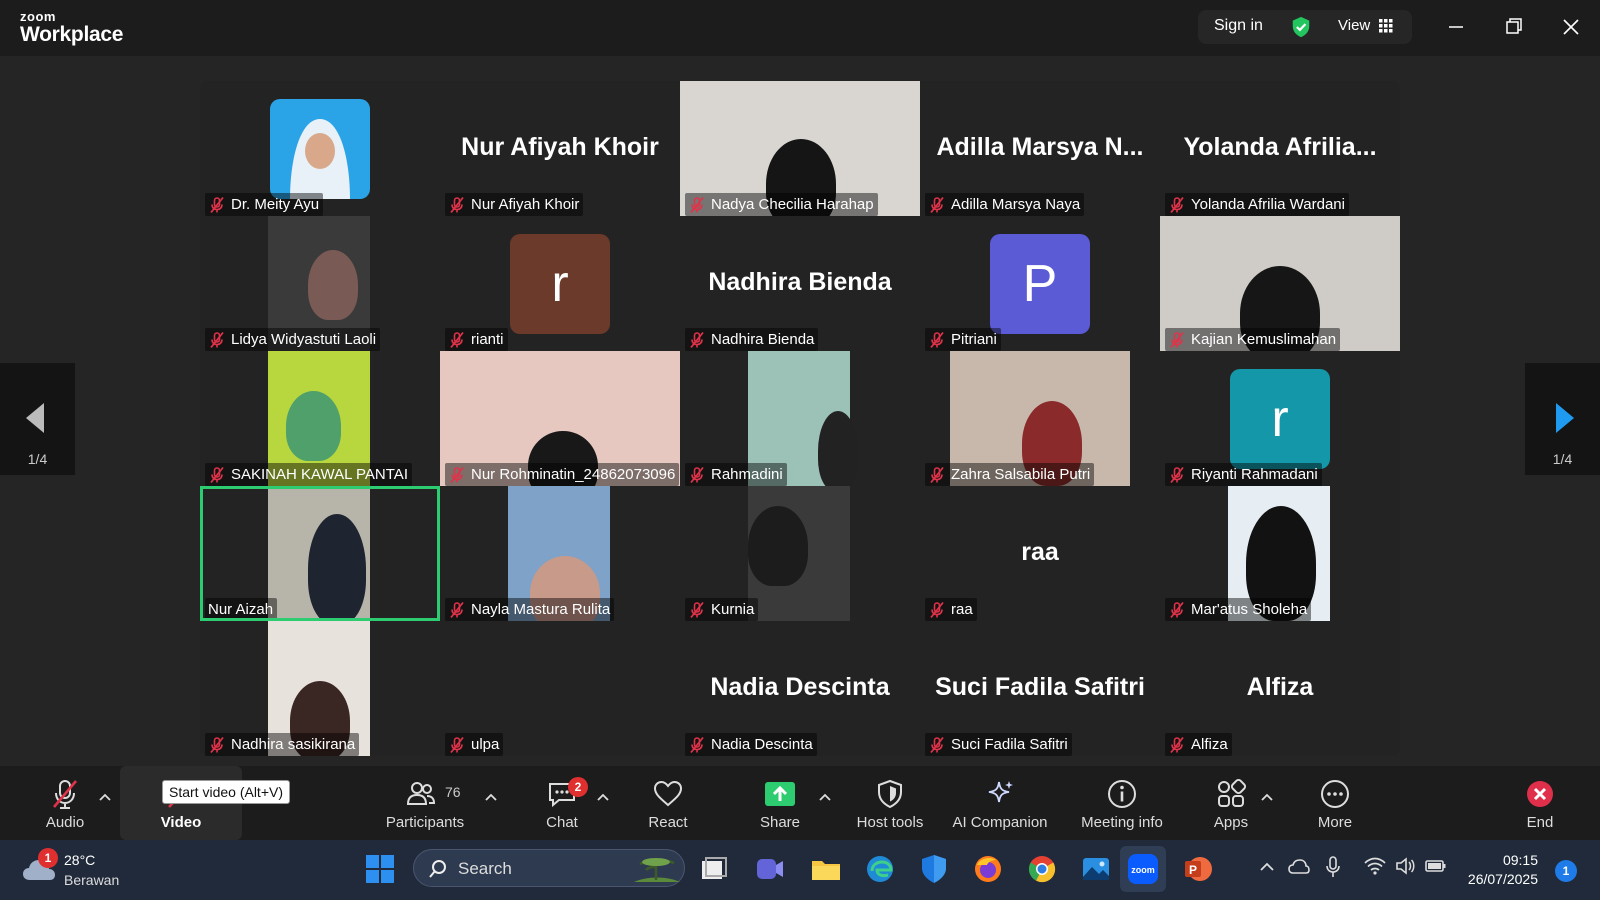  I want to click on participant-display-name: Nur Afiyah Khoir, so click(560, 147).